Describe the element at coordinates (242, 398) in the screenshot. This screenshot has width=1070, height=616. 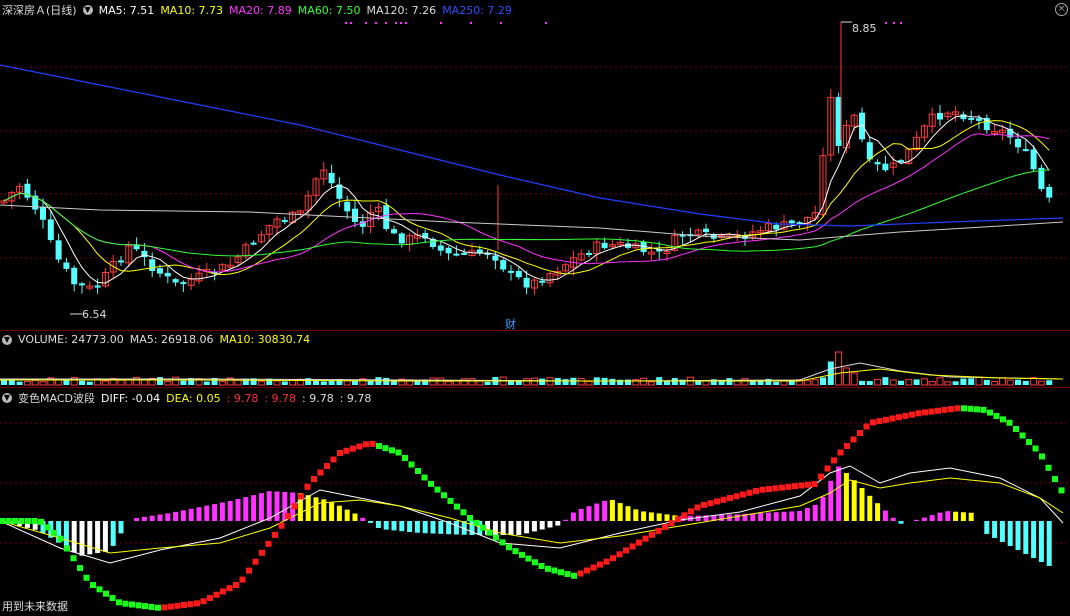
I see `value-readout-1: : 9.78` at that location.